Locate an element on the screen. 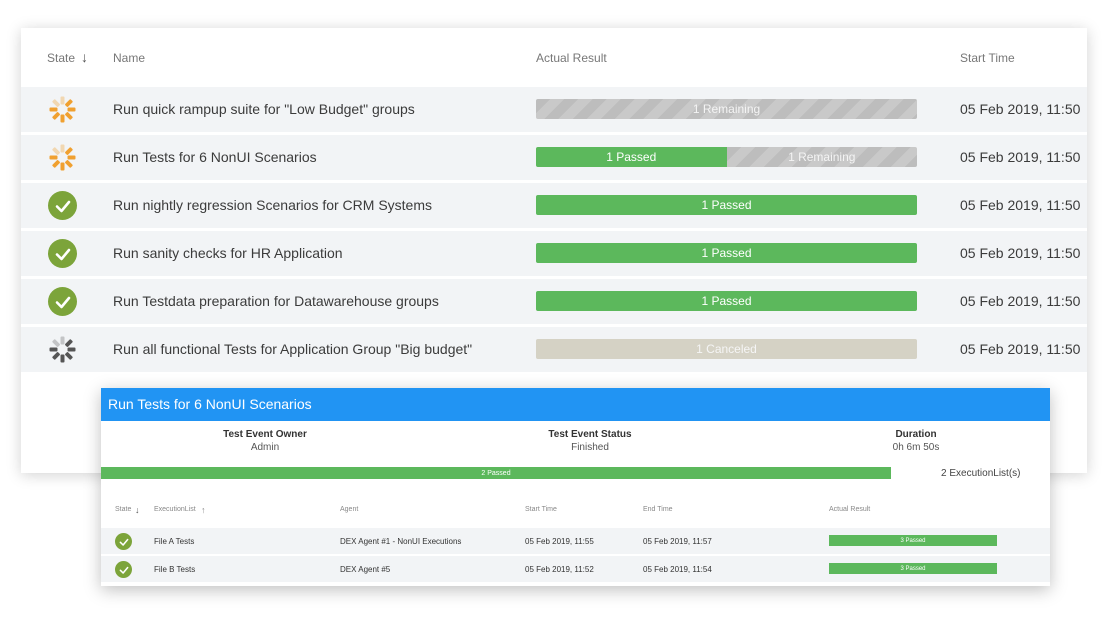 This screenshot has height=618, width=1120. test-event-name: Run sanity checks for HR Application is located at coordinates (228, 253).